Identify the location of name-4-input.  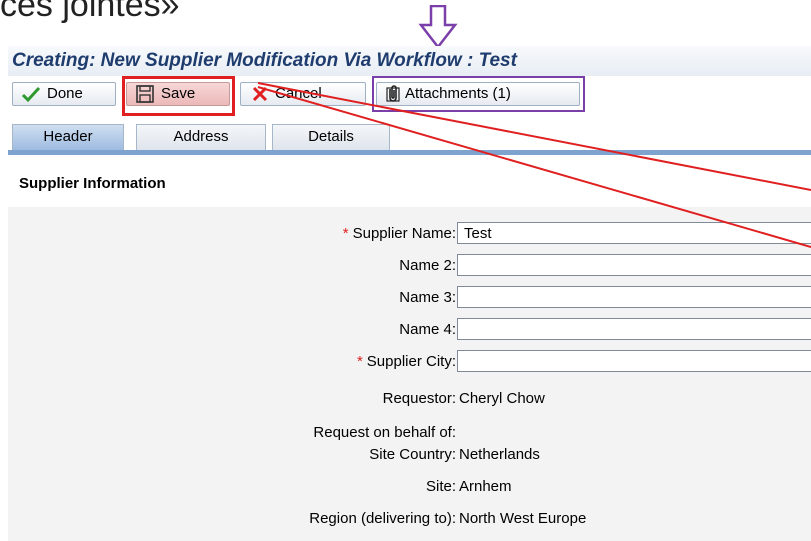
(634, 329).